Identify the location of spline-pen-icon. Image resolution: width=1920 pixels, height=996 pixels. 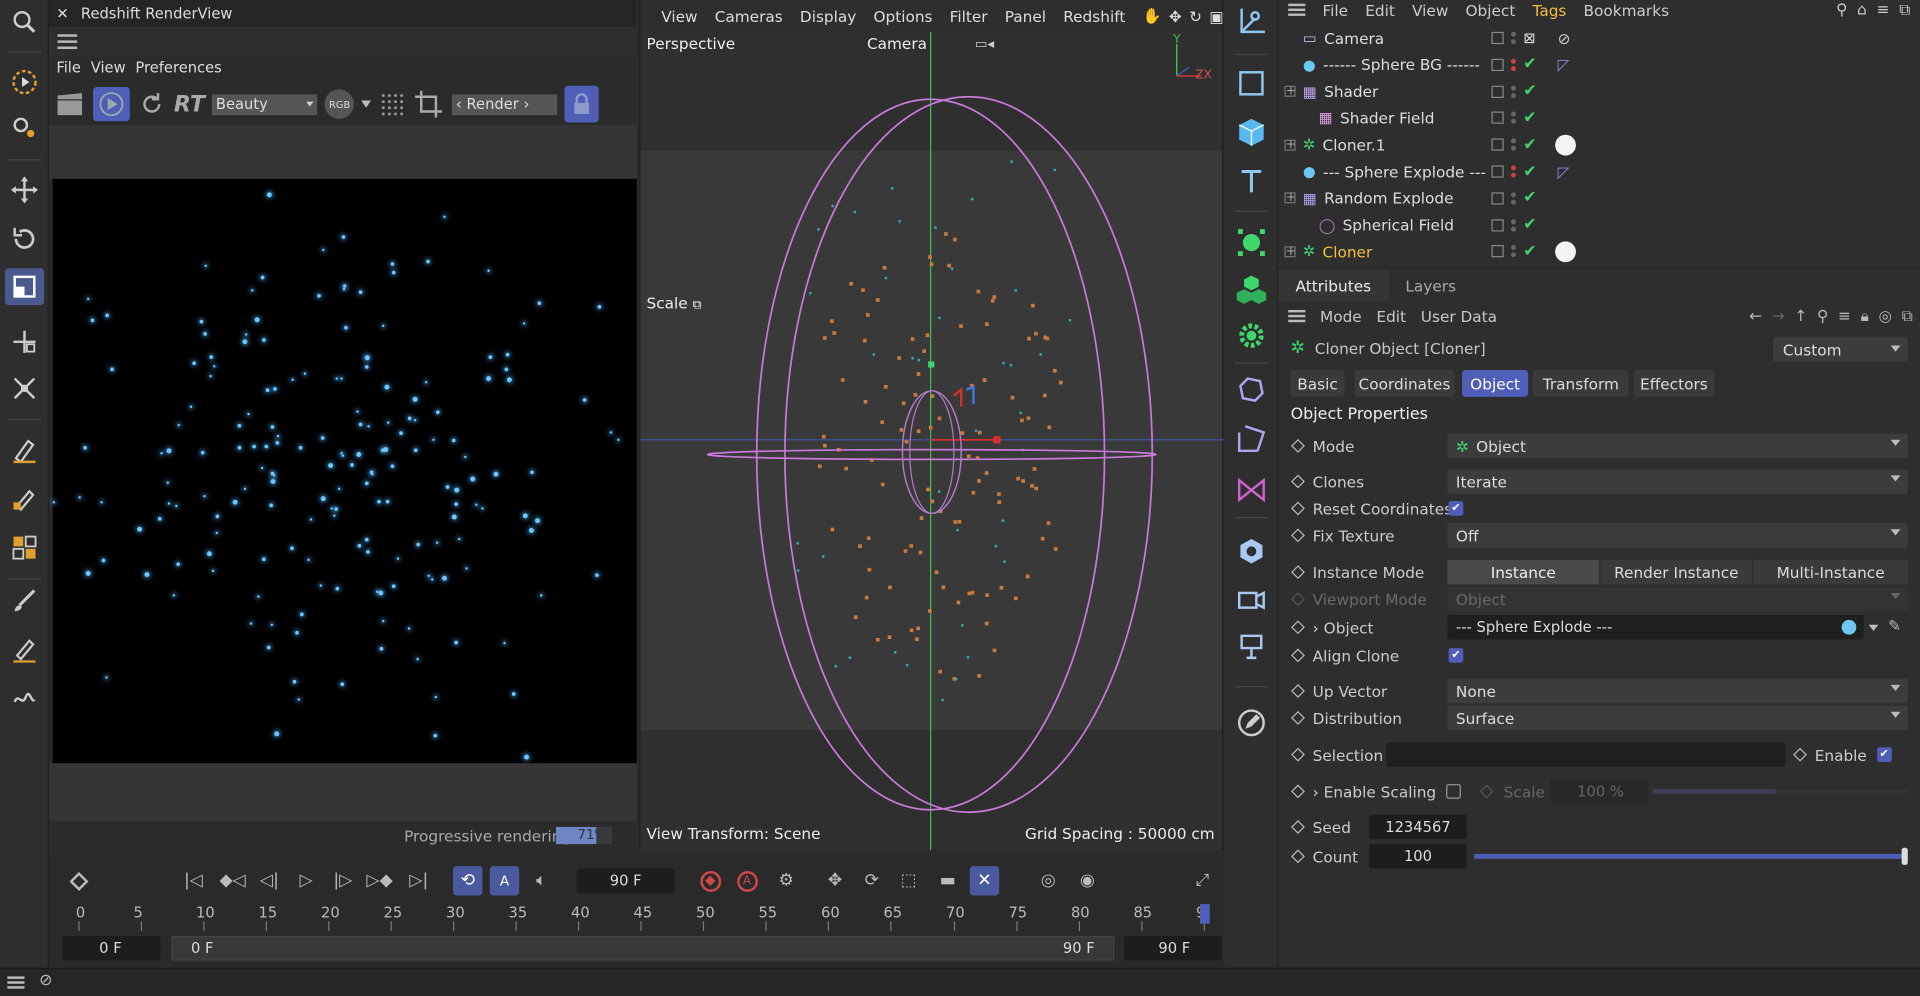
(24, 498).